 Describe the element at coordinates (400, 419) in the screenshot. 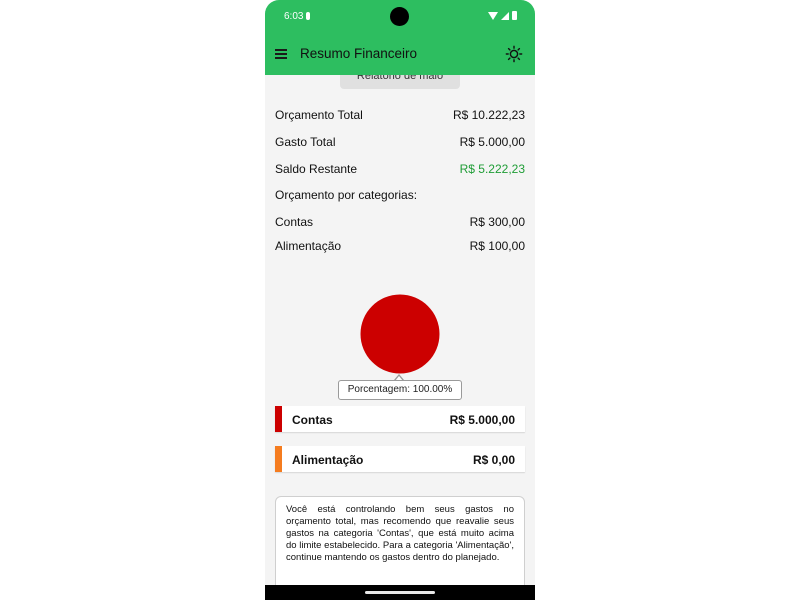

I see `category-card-contas: Contas R$ 5.000,00` at that location.